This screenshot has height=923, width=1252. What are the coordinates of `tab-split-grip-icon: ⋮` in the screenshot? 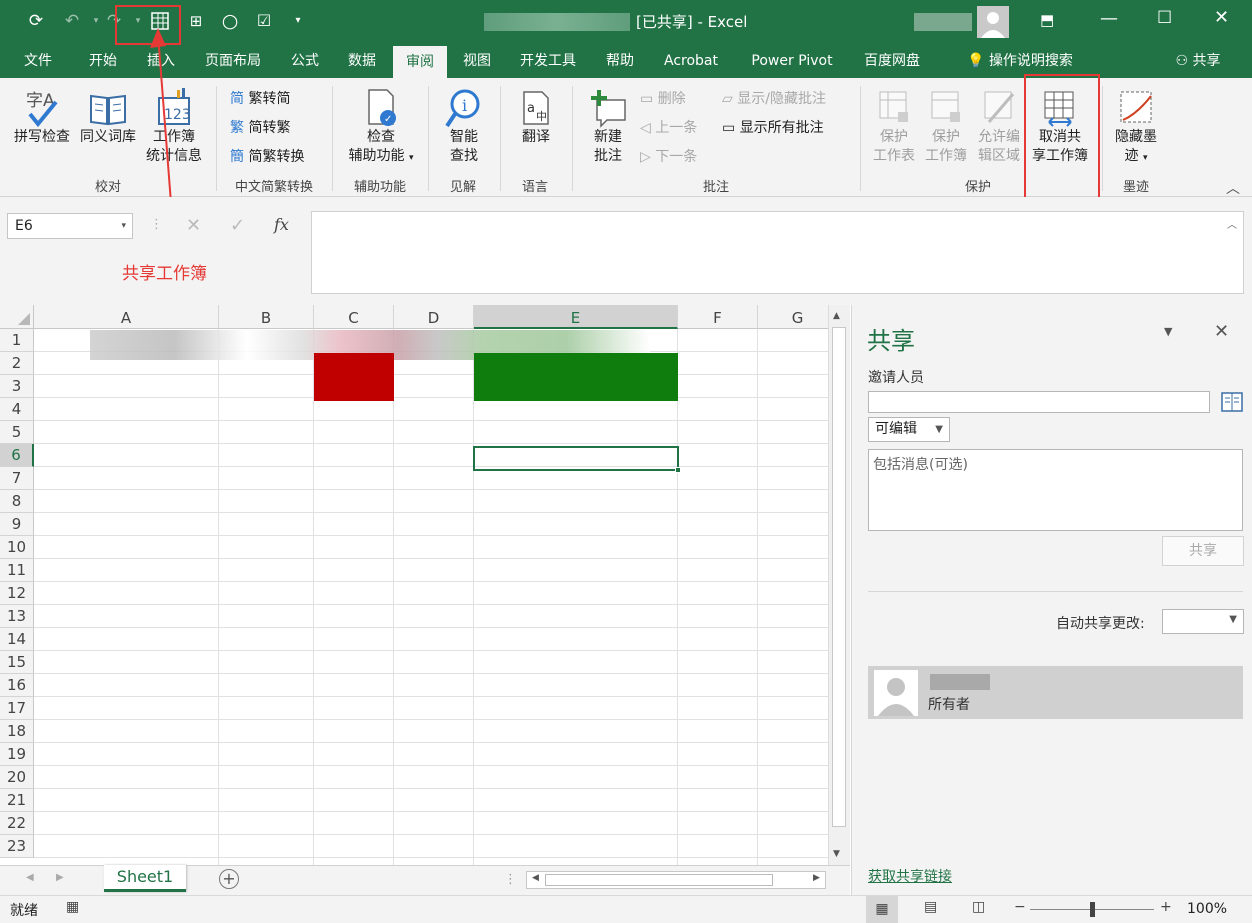 It's located at (510, 879).